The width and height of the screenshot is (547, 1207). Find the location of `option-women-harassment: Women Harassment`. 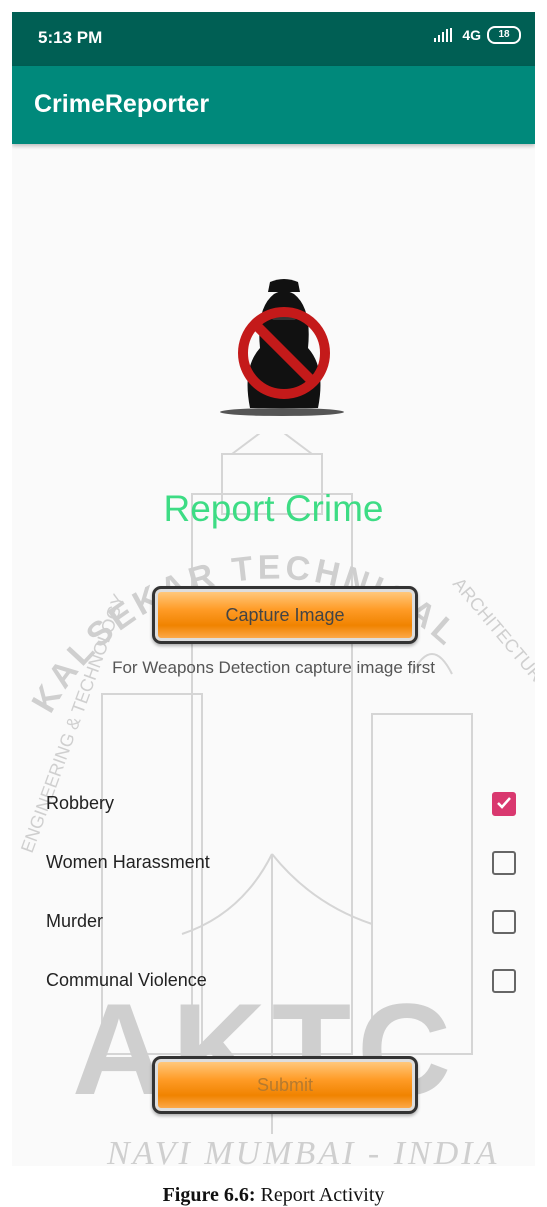

option-women-harassment: Women Harassment is located at coordinates (273, 863).